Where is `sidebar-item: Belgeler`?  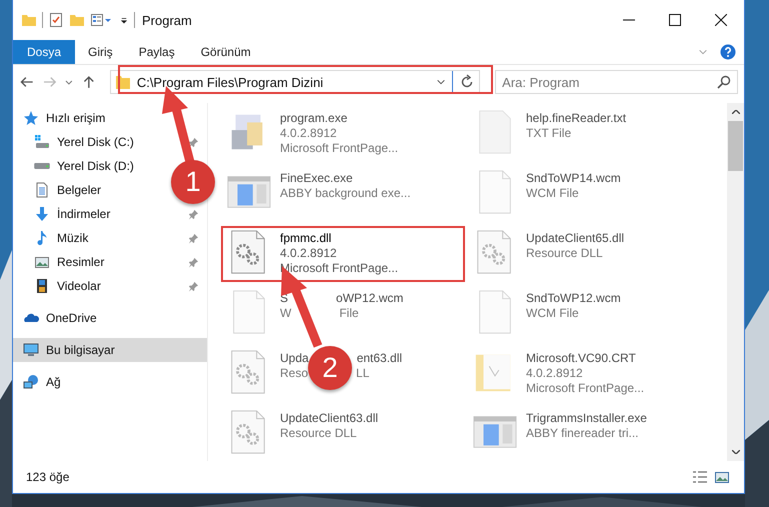 sidebar-item: Belgeler is located at coordinates (60, 190).